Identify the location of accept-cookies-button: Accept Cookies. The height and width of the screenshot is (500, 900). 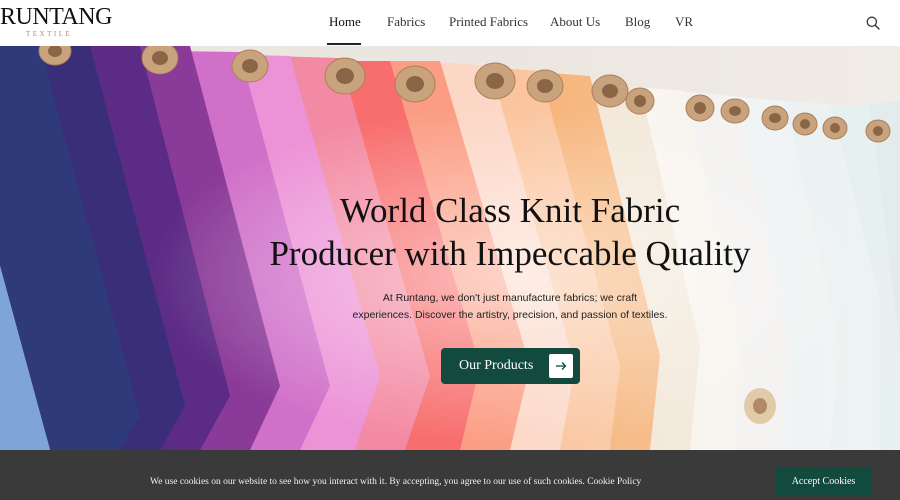
(823, 482).